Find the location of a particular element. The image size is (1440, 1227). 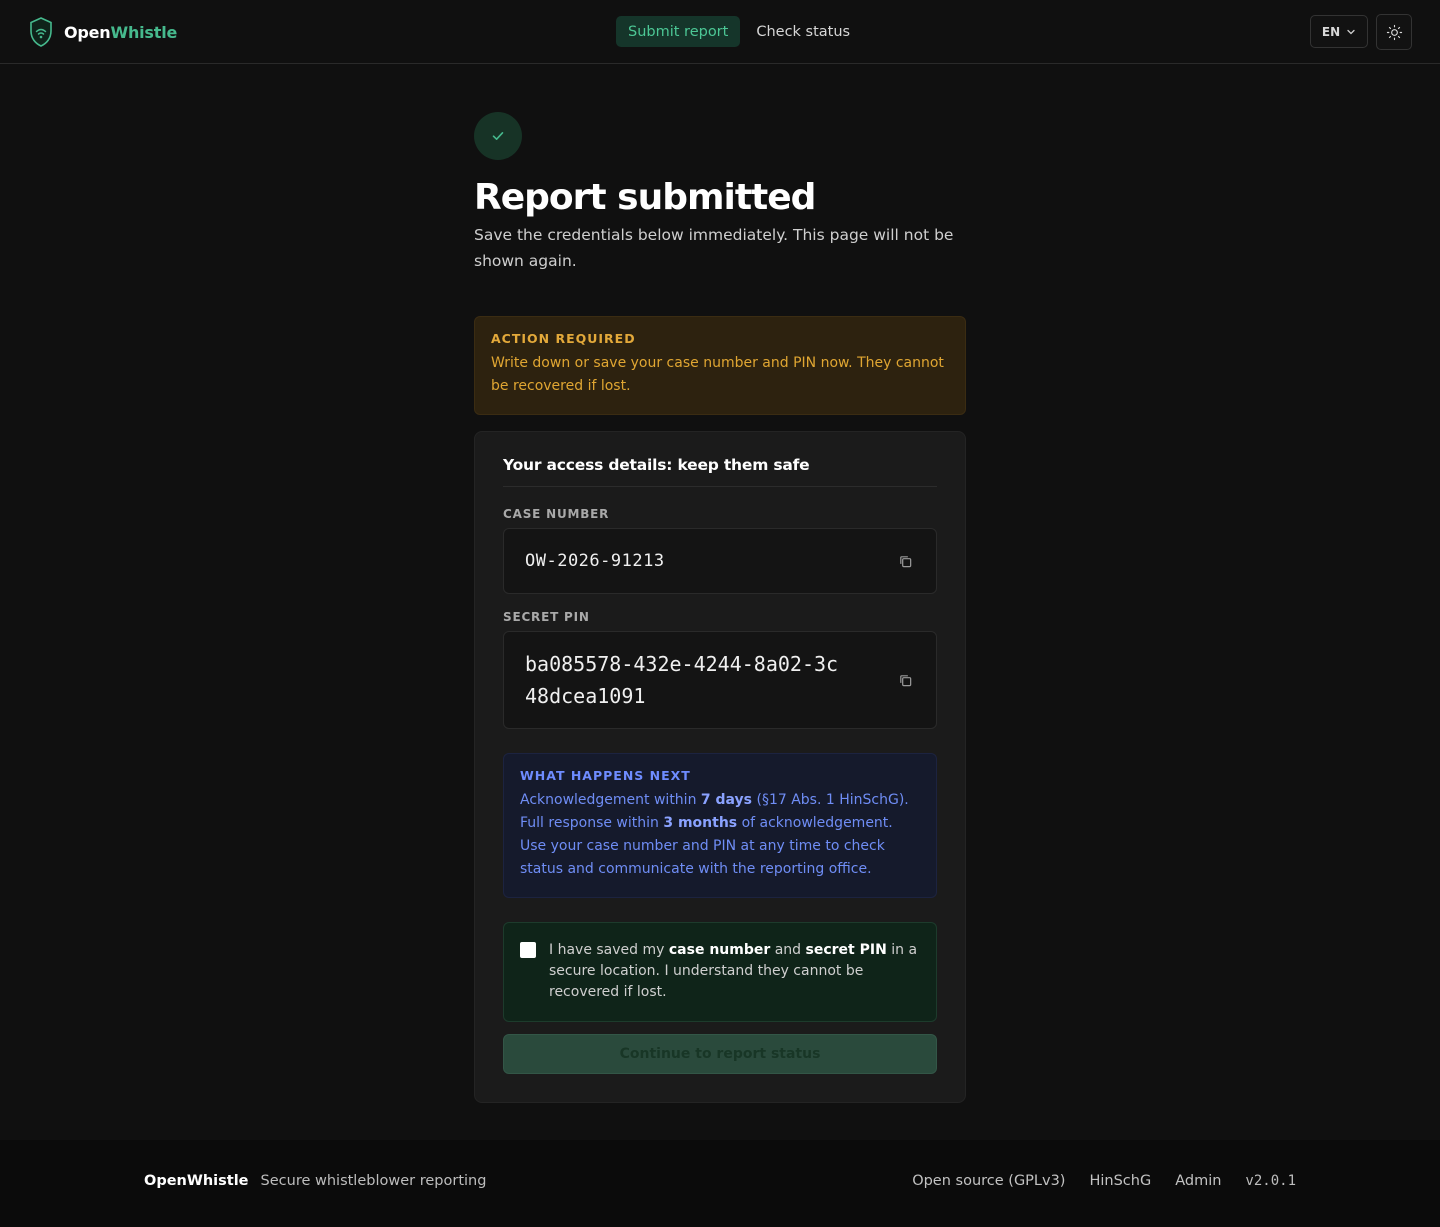

page-title: Report submitted is located at coordinates (645, 197).